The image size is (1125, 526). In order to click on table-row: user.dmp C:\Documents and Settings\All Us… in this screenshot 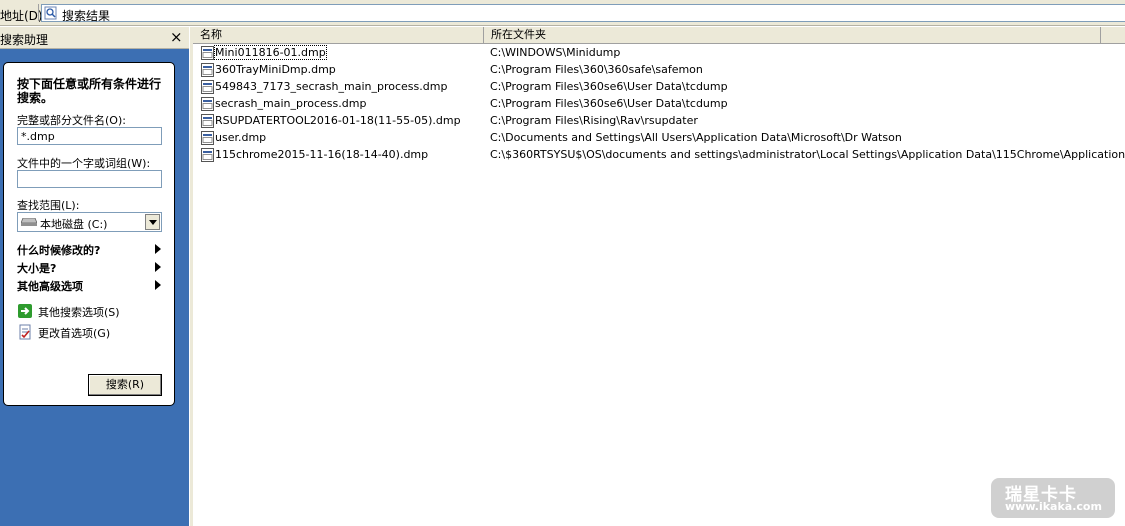, I will do `click(659, 138)`.